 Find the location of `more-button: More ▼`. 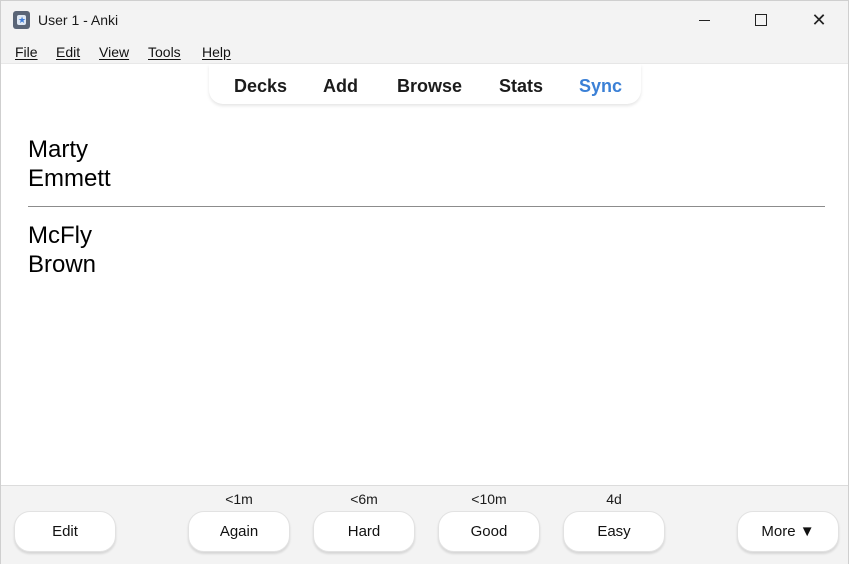

more-button: More ▼ is located at coordinates (788, 531).